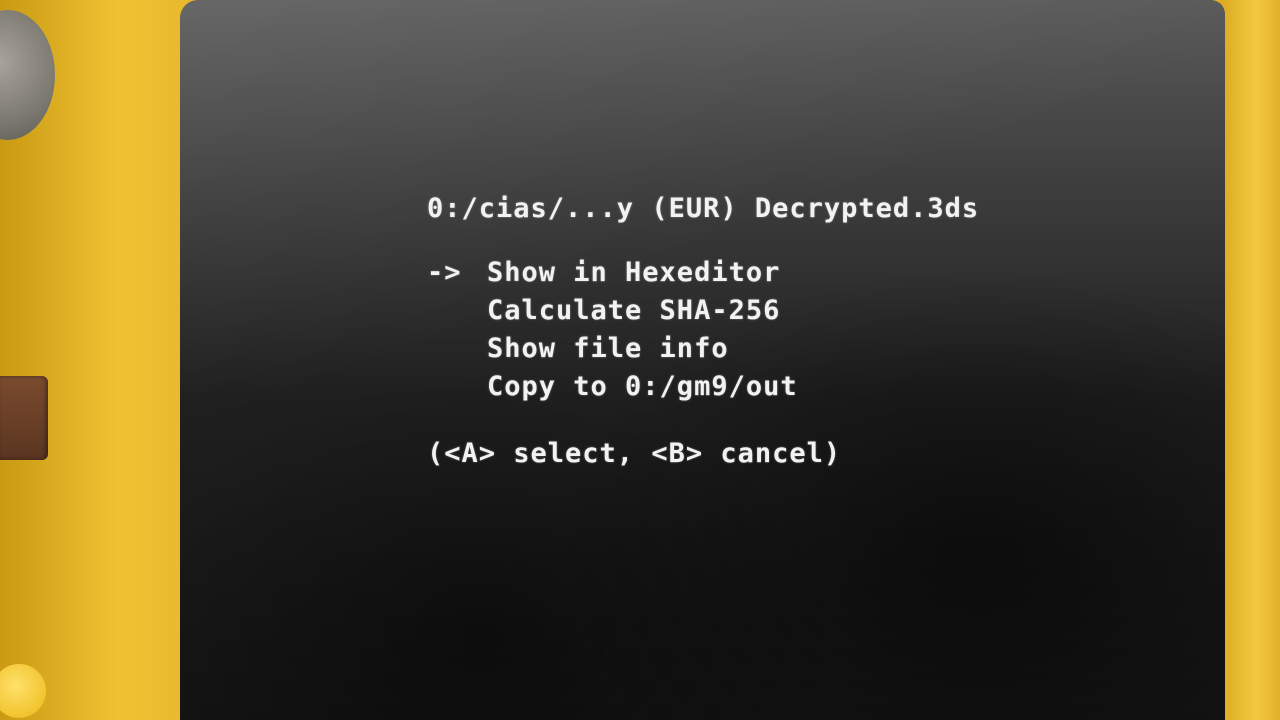 The width and height of the screenshot is (1280, 720). Describe the element at coordinates (24, 418) in the screenshot. I see `console-button` at that location.